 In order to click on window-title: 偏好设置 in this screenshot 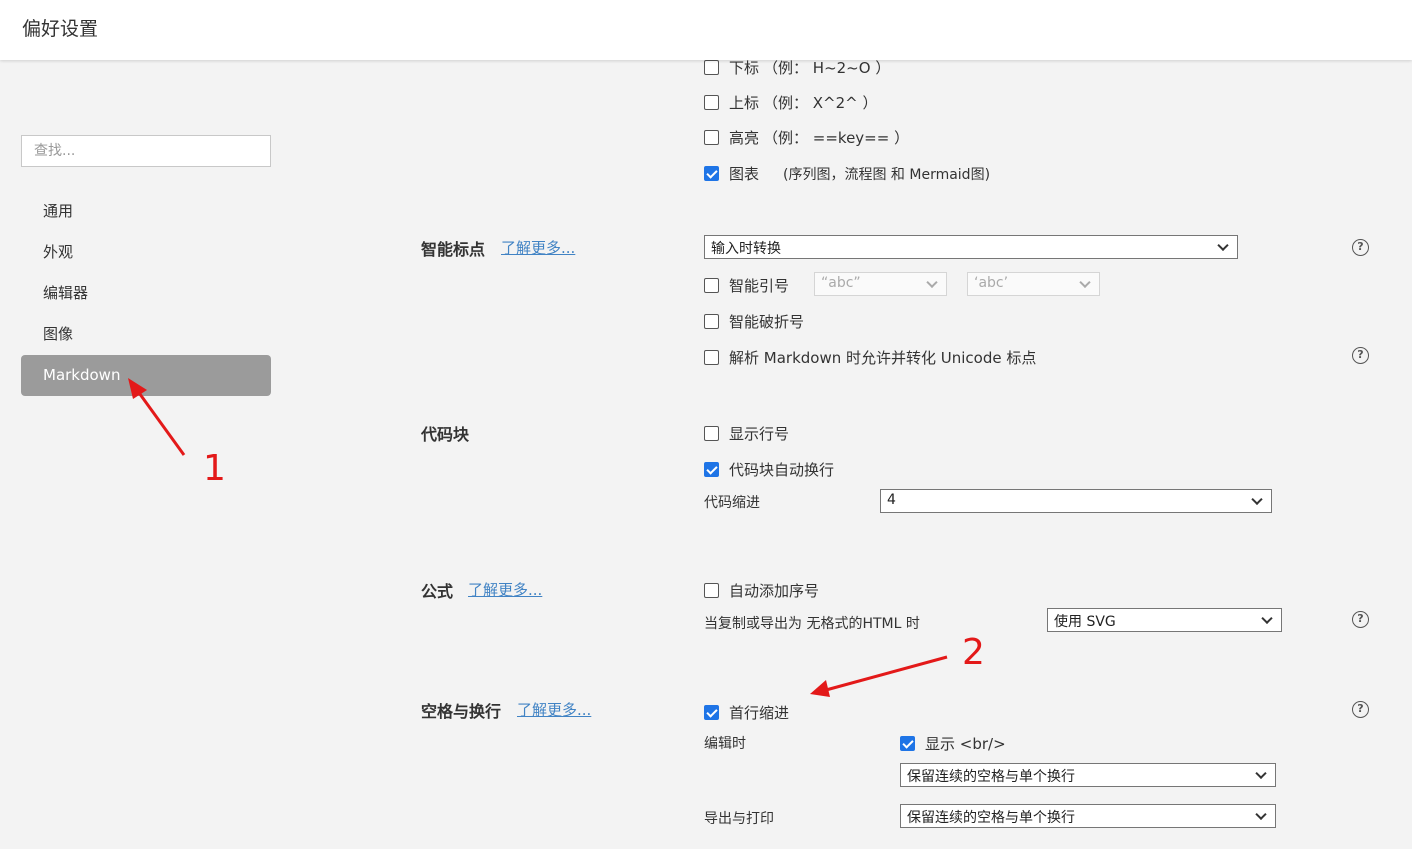, I will do `click(60, 29)`.